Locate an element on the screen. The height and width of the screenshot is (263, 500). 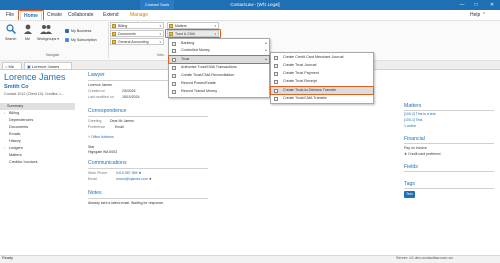
workgroups-button: Workgroups ▾ is located at coordinates (48, 39).